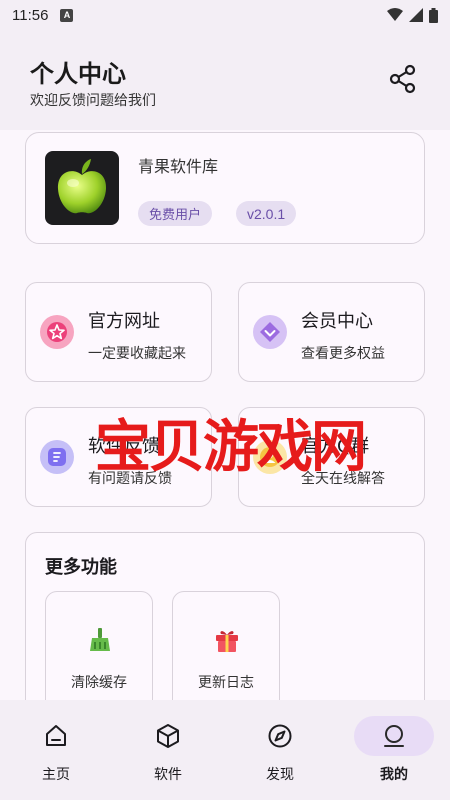  What do you see at coordinates (280, 750) in the screenshot?
I see `nav-item-discover: 发现` at bounding box center [280, 750].